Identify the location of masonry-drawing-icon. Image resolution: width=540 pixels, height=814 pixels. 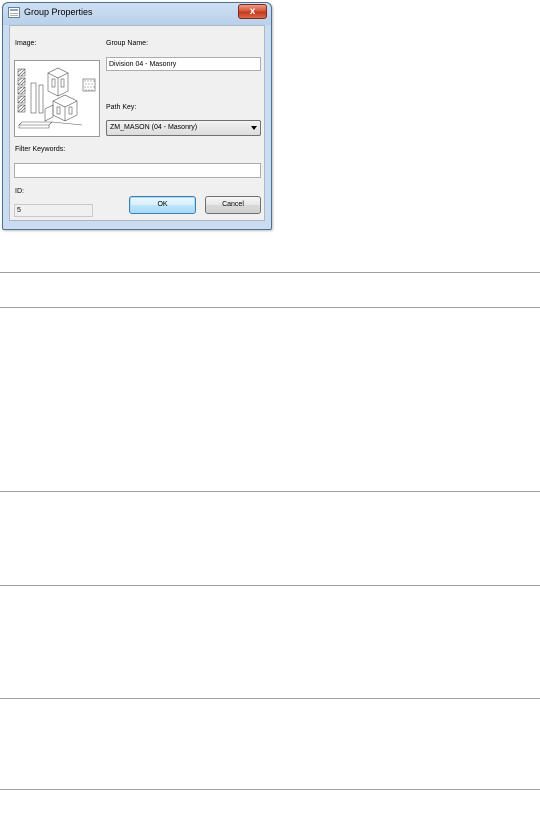
(56, 98).